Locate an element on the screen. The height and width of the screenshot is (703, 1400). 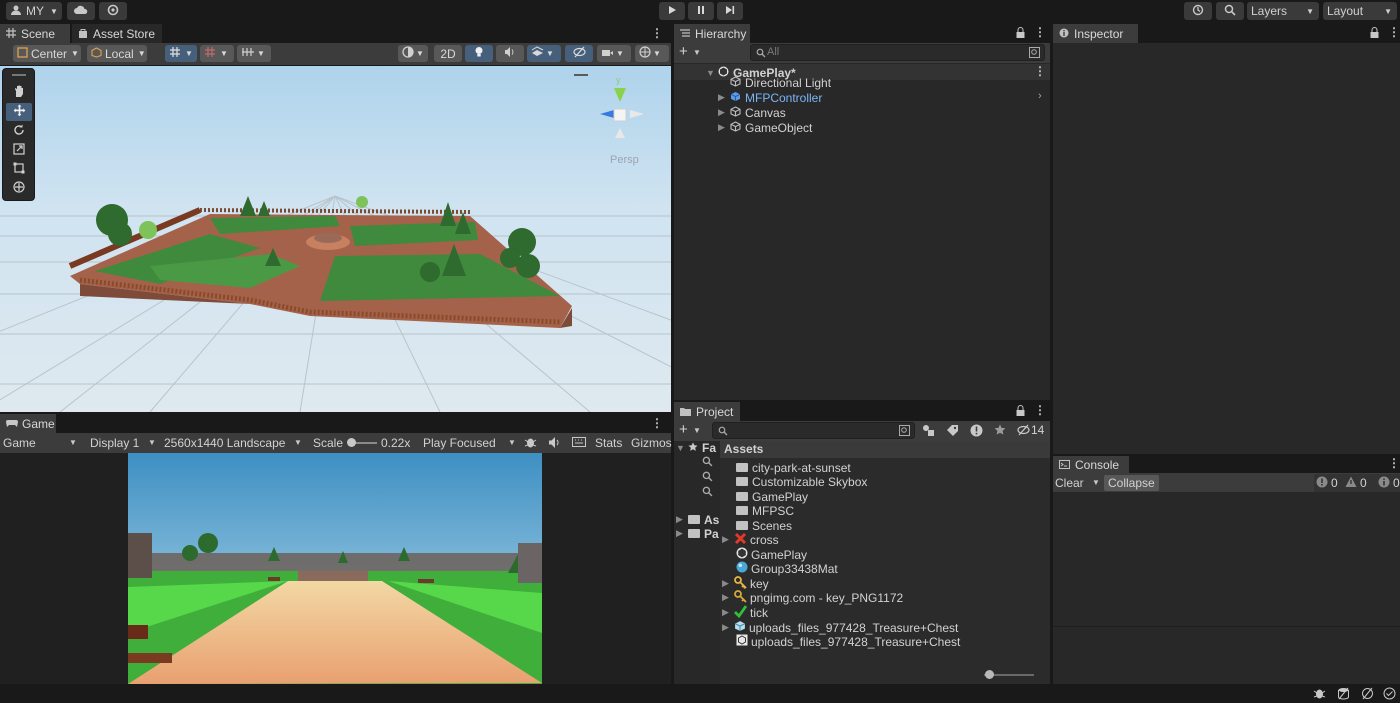
asset-item-sprite: ▶ pngimg.com - key_PNG1172 is located at coordinates (812, 597).